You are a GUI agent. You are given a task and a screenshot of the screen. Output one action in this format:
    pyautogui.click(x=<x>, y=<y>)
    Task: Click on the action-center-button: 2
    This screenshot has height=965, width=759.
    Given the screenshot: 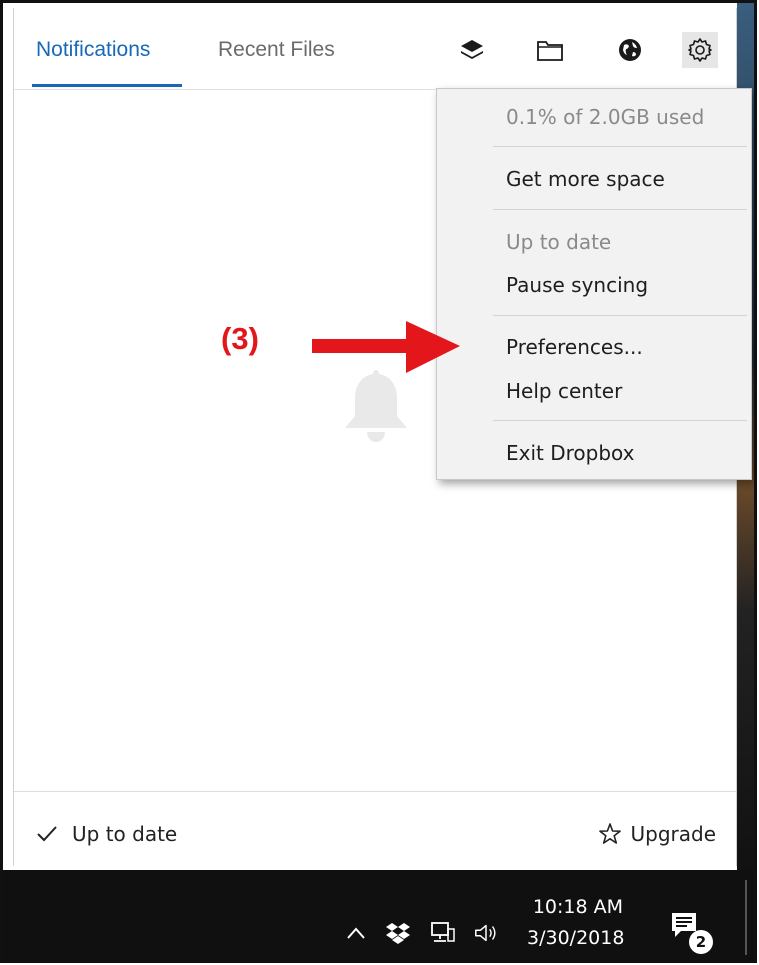 What is the action you would take?
    pyautogui.click(x=694, y=934)
    